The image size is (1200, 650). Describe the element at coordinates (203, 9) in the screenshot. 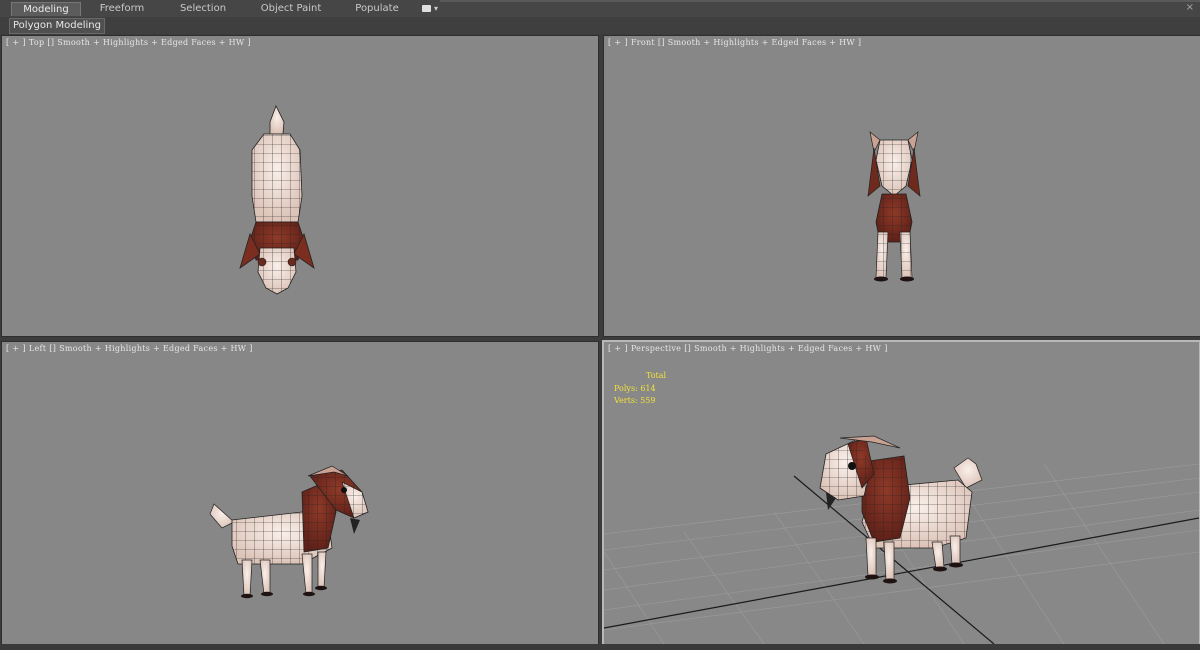

I see `tab-selection: Selection` at that location.